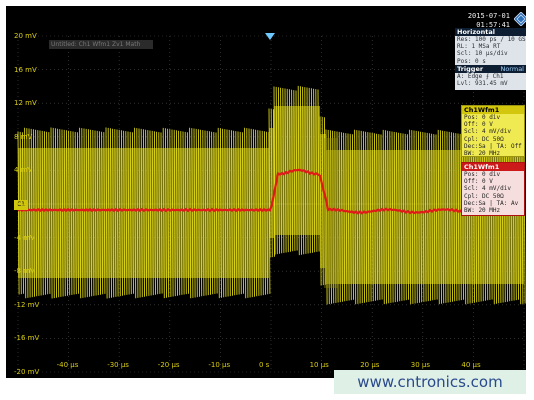 The height and width of the screenshot is (400, 534). What do you see at coordinates (331, 213) in the screenshot?
I see `ch1-transition-shadow` at bounding box center [331, 213].